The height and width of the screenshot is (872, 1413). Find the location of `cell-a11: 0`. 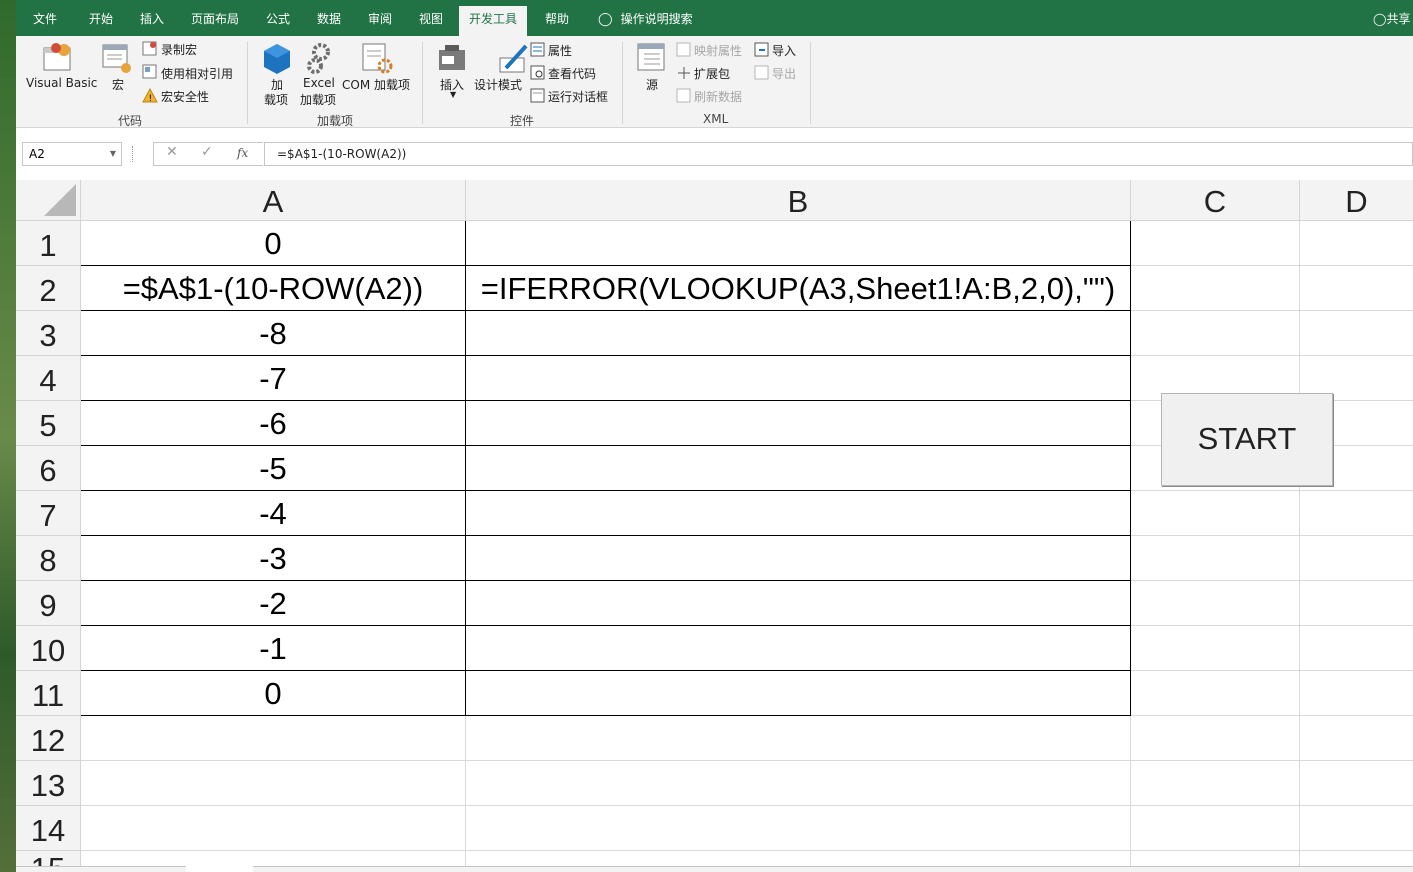

cell-a11: 0 is located at coordinates (273, 693).